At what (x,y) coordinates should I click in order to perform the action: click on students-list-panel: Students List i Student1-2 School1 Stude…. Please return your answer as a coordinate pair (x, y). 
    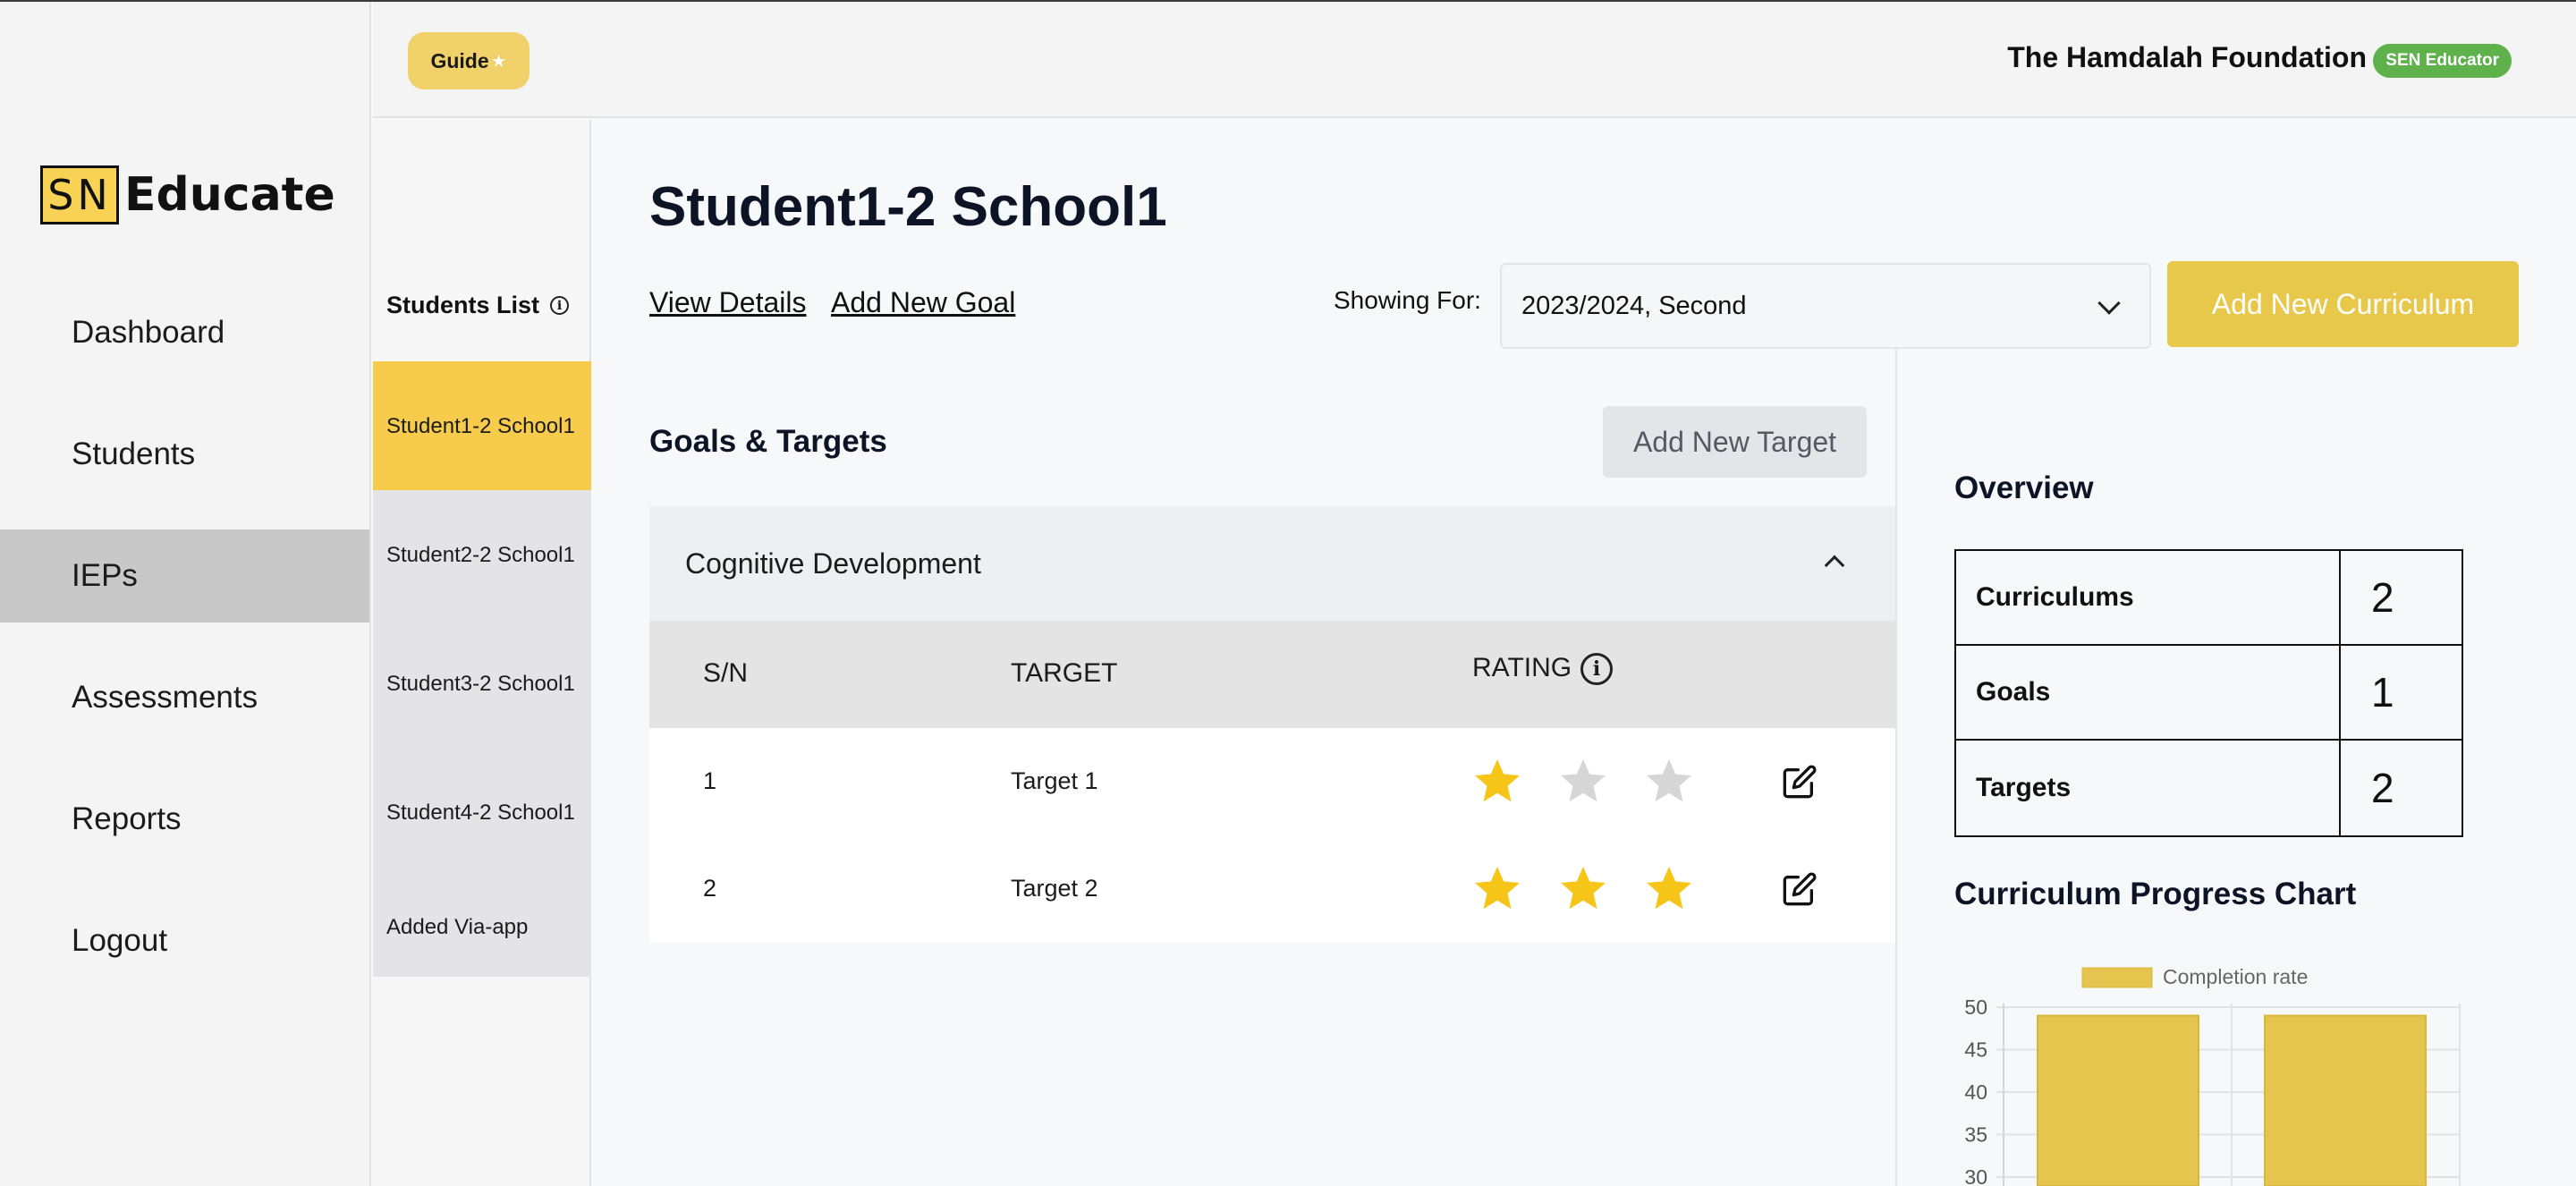
    Looking at the image, I should click on (482, 653).